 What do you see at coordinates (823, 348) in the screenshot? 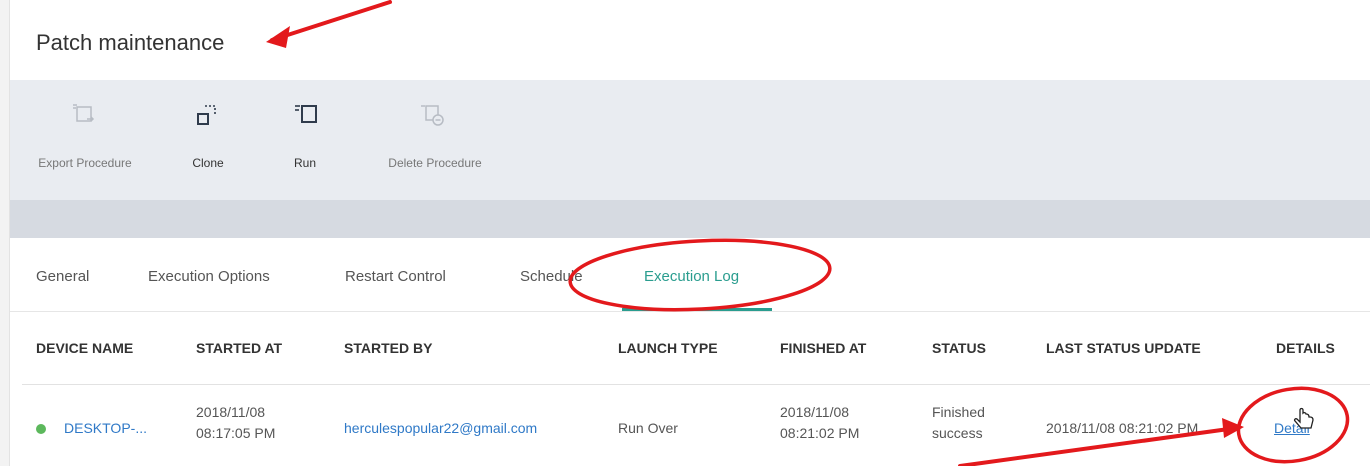
I see `column-header-finished-at: FINISHED AT` at bounding box center [823, 348].